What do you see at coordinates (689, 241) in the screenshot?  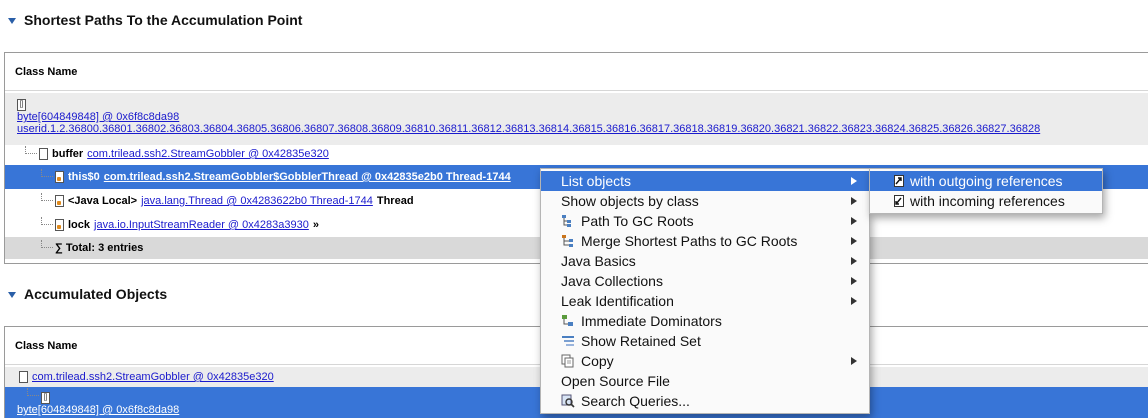 I see `menu-item-label: Merge Shortest Paths to GC Roots` at bounding box center [689, 241].